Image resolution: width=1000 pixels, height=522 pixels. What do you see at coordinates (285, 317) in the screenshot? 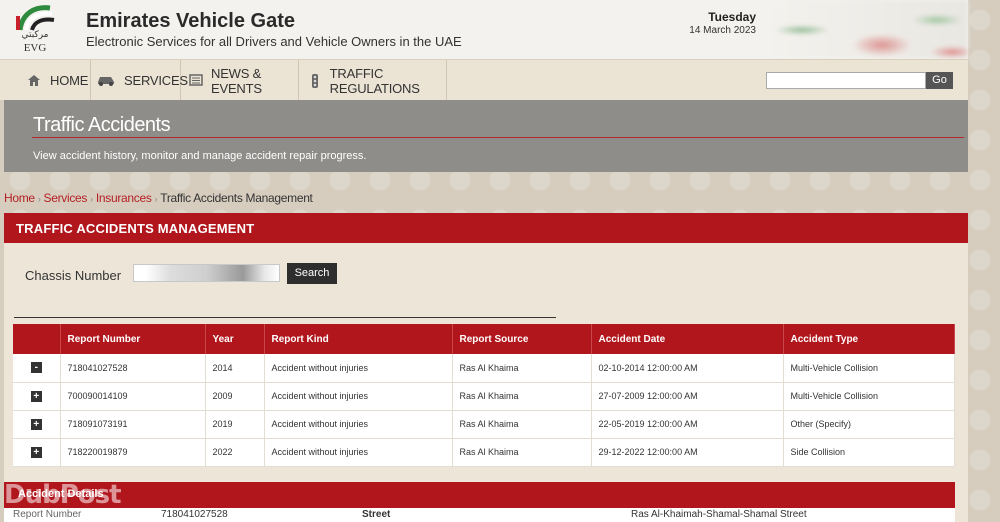
I see `section-divider` at bounding box center [285, 317].